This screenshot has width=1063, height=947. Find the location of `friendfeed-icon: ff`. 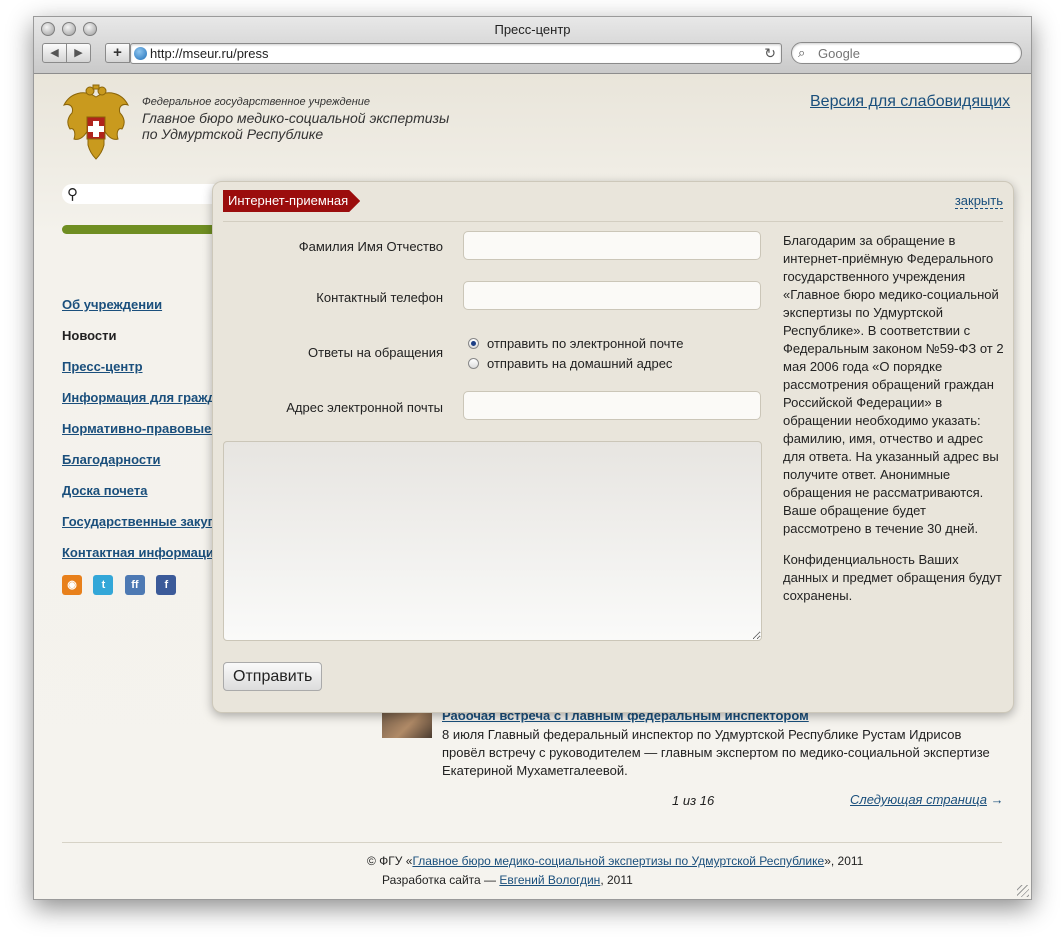

friendfeed-icon: ff is located at coordinates (134, 585).